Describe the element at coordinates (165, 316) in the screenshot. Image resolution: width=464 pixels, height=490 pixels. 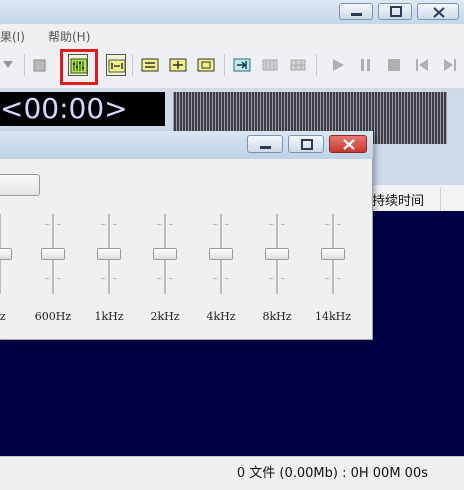
I see `eq-band-label: 2kHz` at that location.